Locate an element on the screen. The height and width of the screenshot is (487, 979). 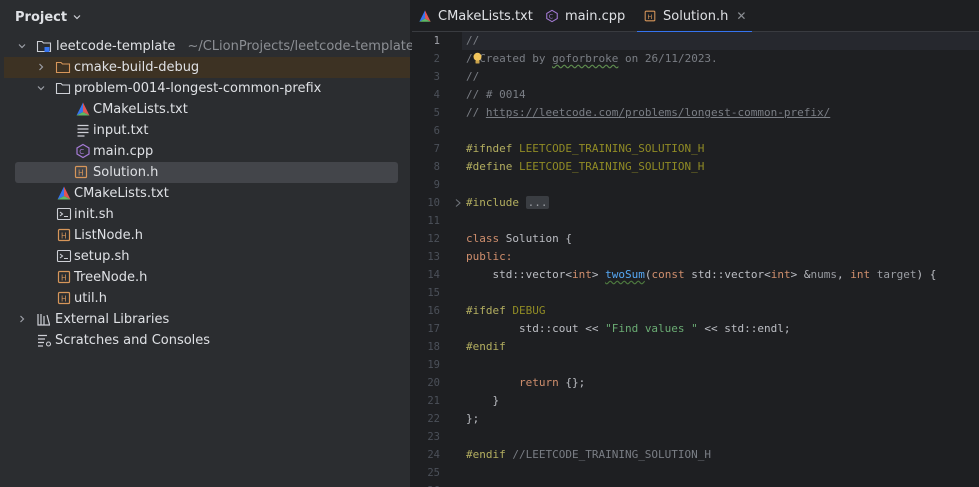
tree-item-label: TreeNode.h is located at coordinates (111, 277).